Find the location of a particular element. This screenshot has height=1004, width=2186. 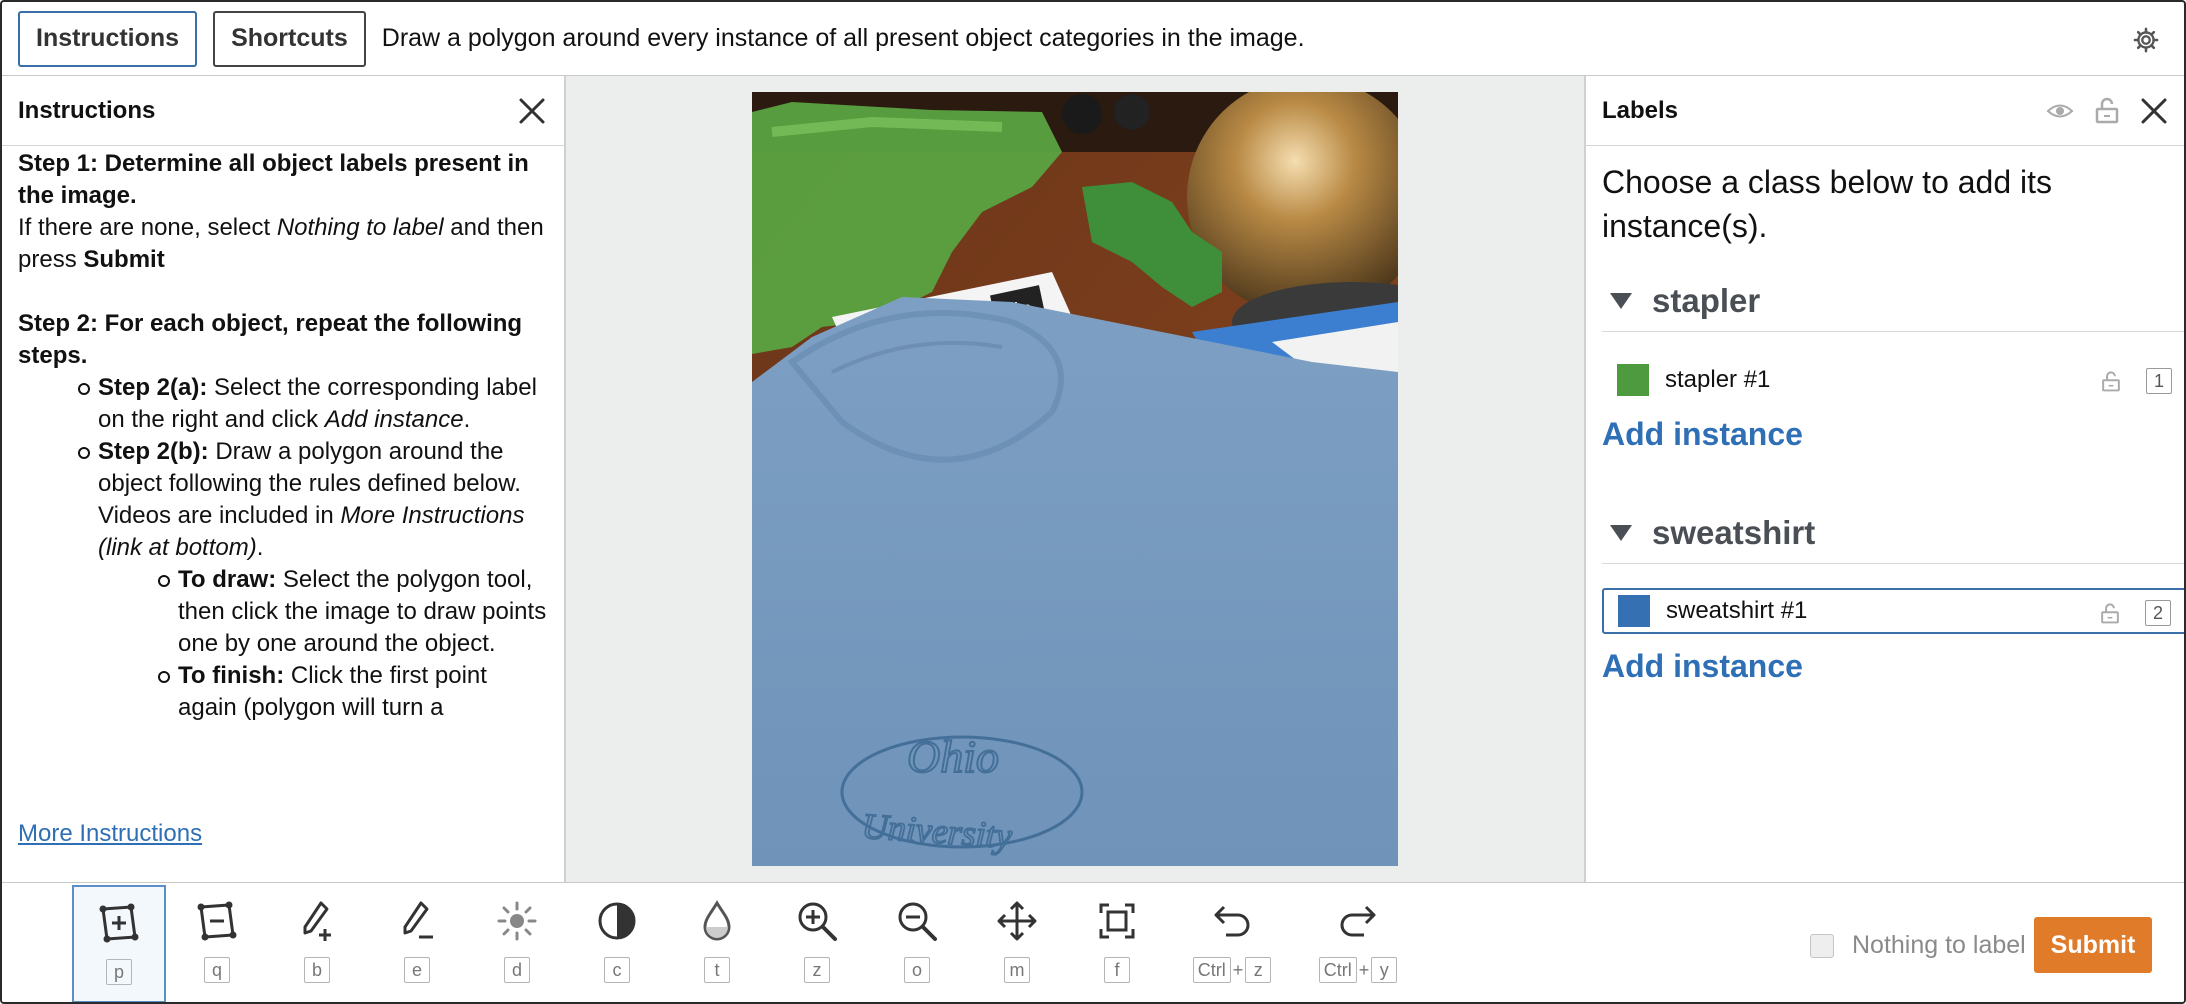

class-header-stapler: stapler is located at coordinates (1681, 301).